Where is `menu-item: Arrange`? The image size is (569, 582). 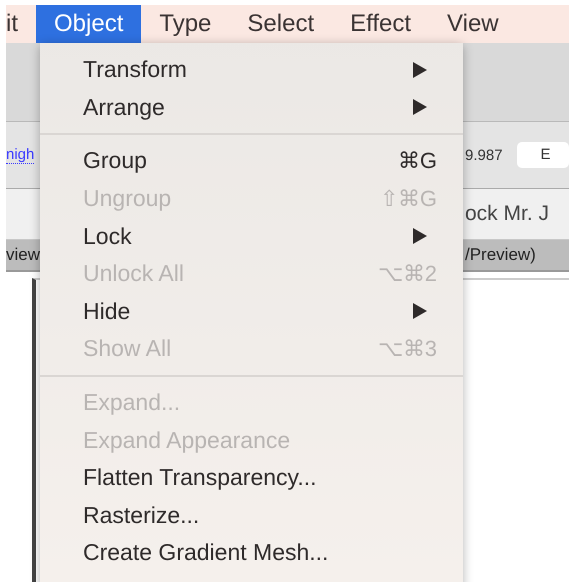 menu-item: Arrange is located at coordinates (251, 107).